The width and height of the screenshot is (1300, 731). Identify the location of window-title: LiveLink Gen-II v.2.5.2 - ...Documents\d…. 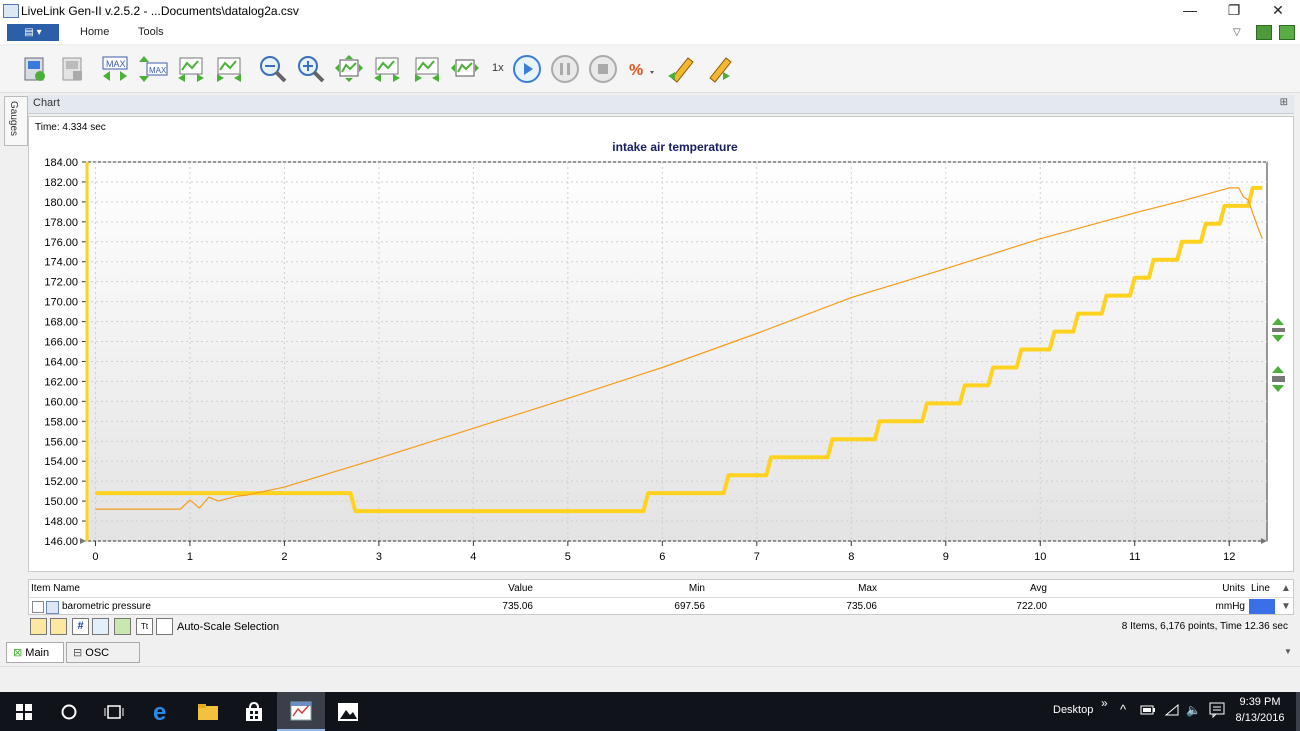
(160, 11).